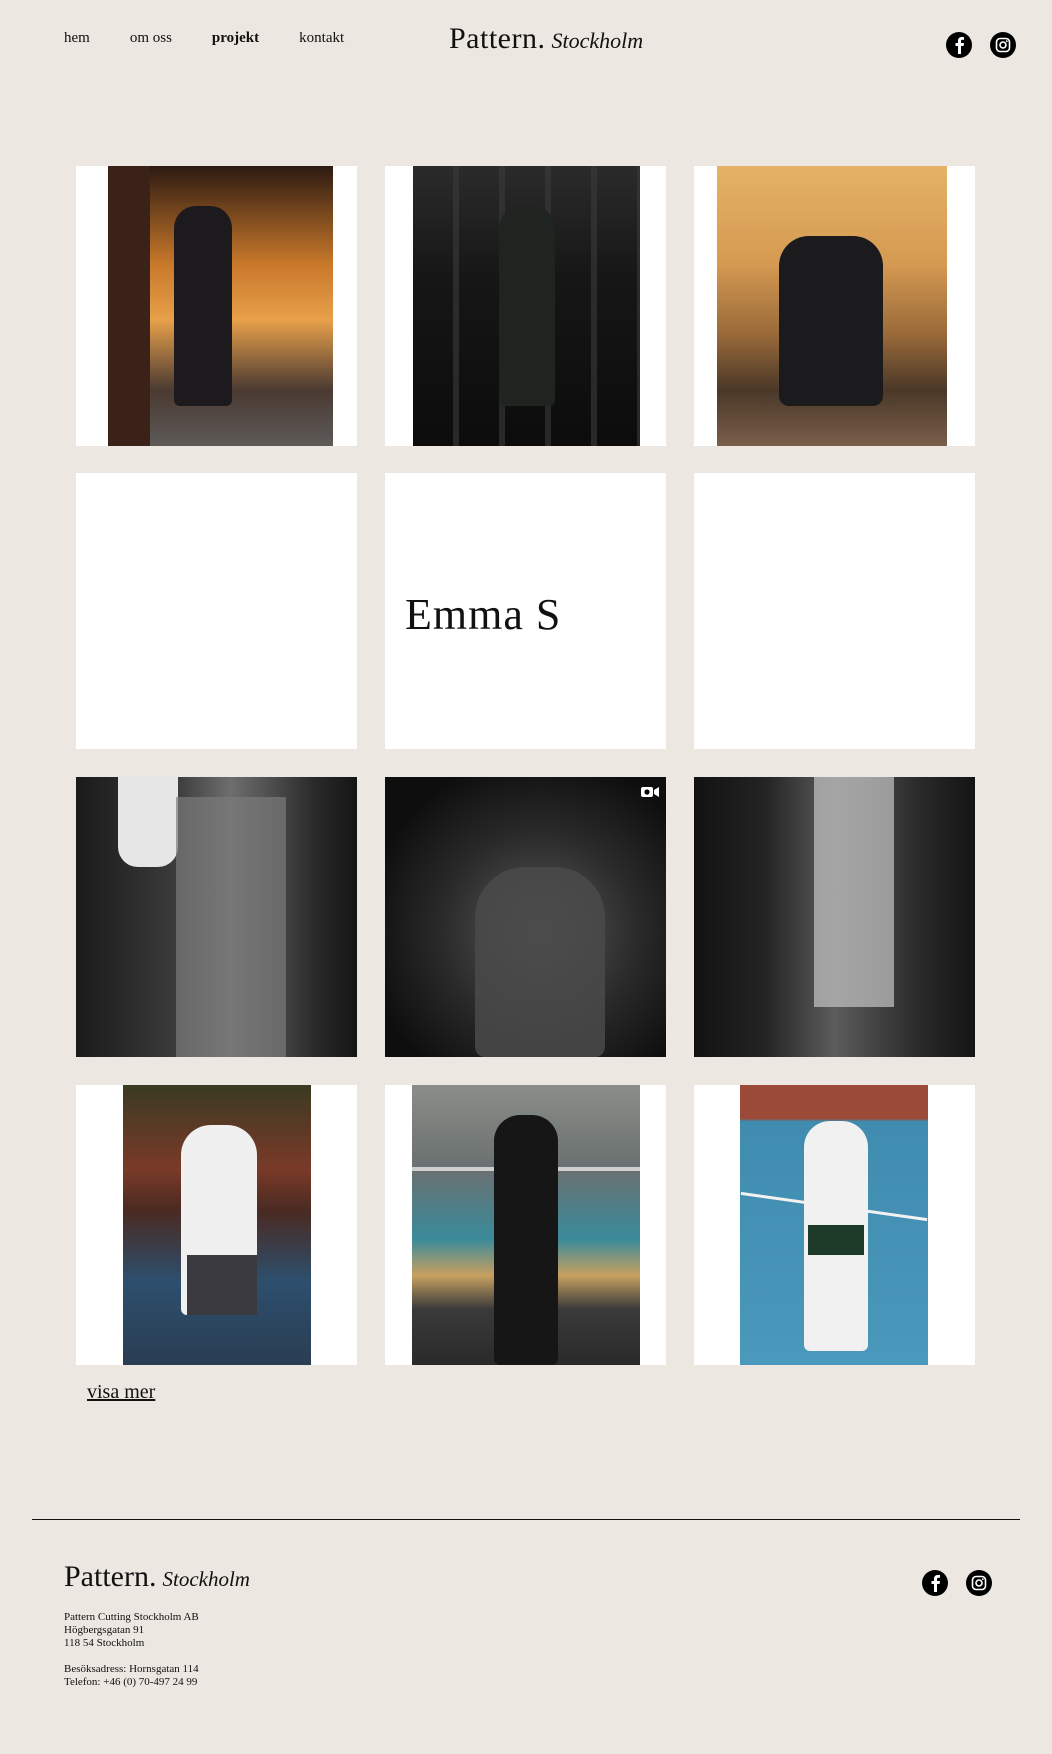 Image resolution: width=1052 pixels, height=1754 pixels. What do you see at coordinates (131, 1617) in the screenshot?
I see `company-name: Pattern Cutting Stockholm AB` at bounding box center [131, 1617].